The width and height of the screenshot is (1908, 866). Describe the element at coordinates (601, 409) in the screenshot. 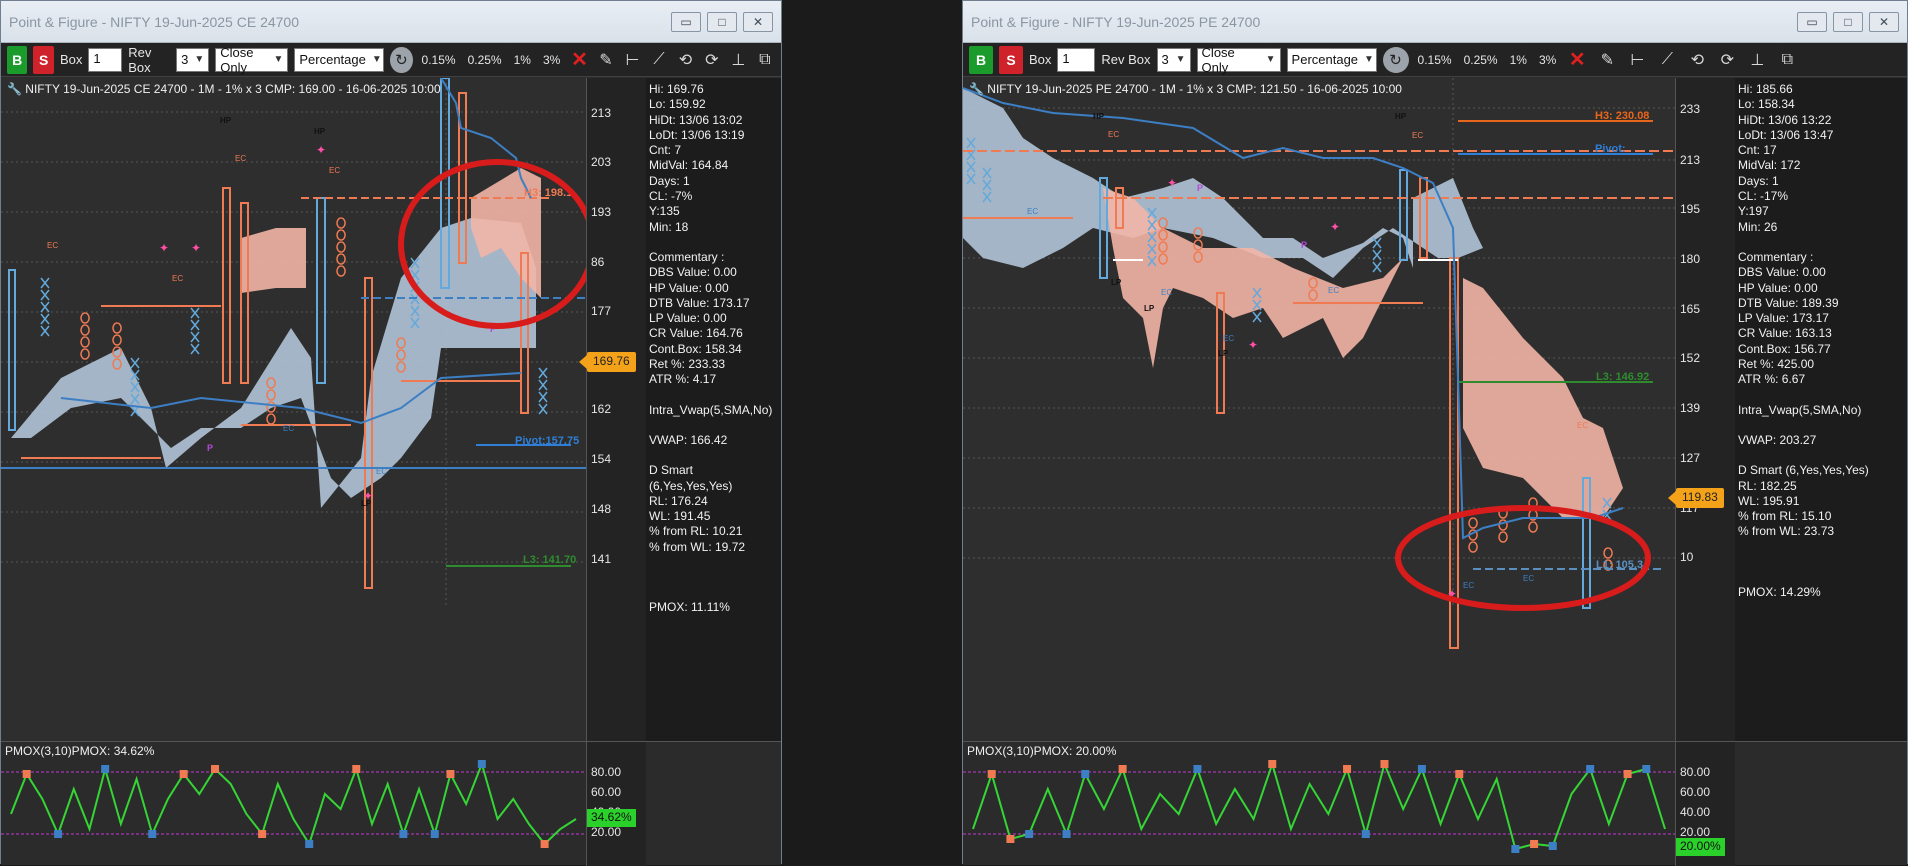

I see `y-tick: 162` at that location.